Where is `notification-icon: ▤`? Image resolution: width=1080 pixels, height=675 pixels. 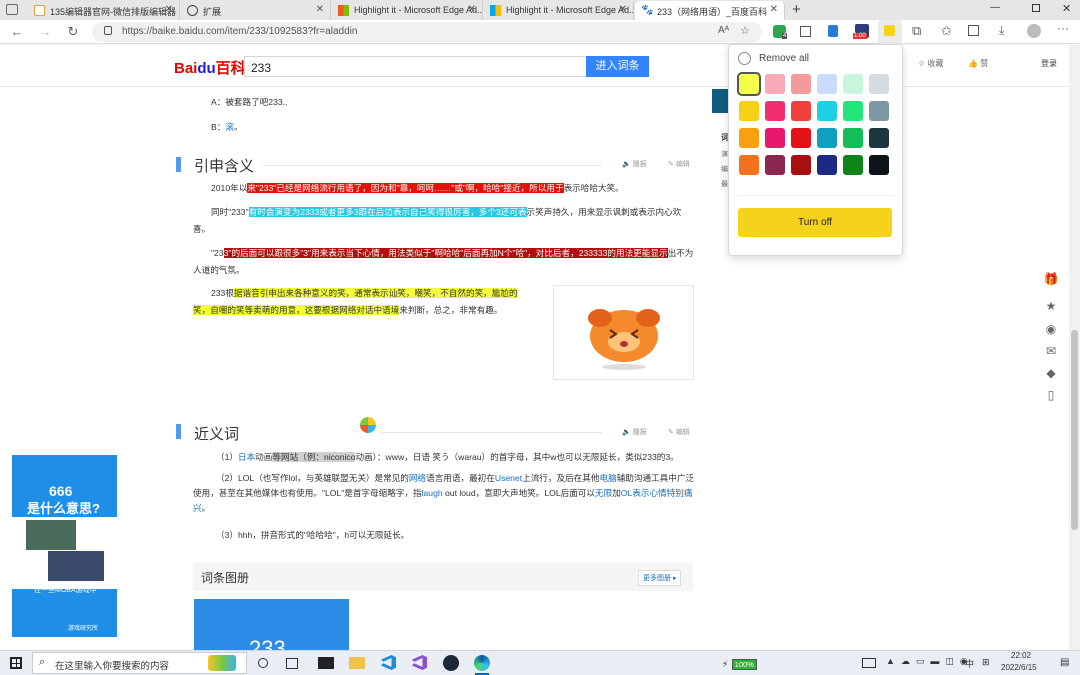 notification-icon: ▤ is located at coordinates (1064, 662).